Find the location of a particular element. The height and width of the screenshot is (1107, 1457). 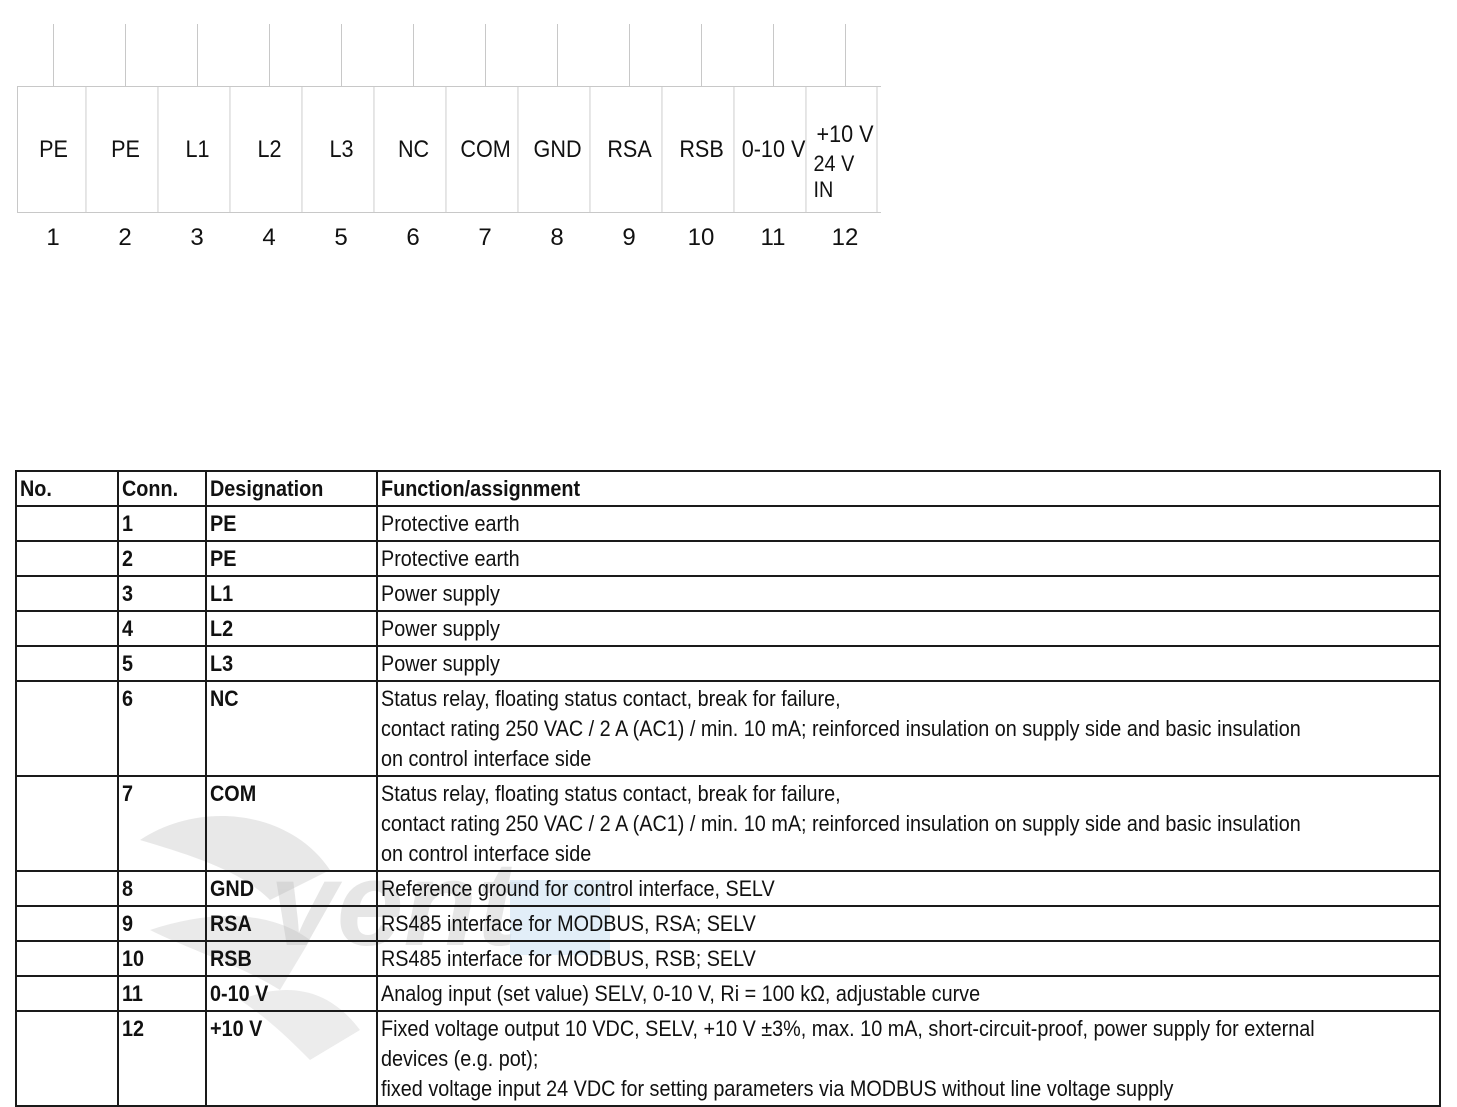

table-row: 3 L1 Power supply is located at coordinates (728, 593).